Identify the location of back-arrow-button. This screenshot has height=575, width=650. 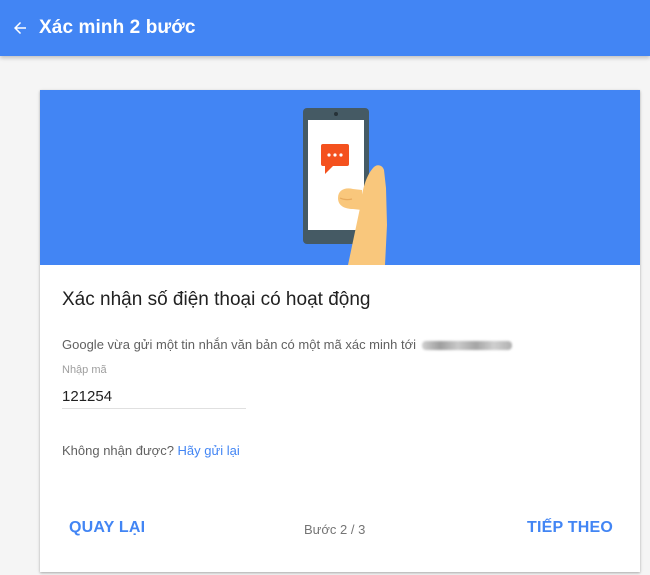
(20, 28).